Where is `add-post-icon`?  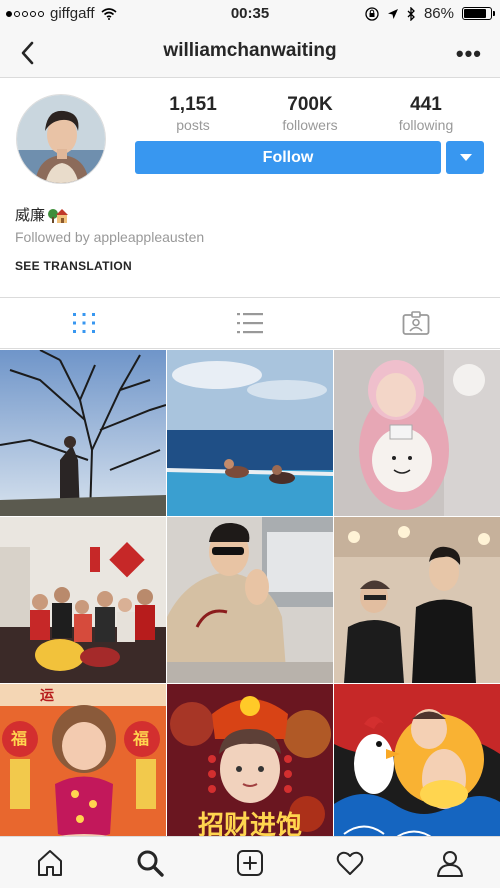 add-post-icon is located at coordinates (250, 863).